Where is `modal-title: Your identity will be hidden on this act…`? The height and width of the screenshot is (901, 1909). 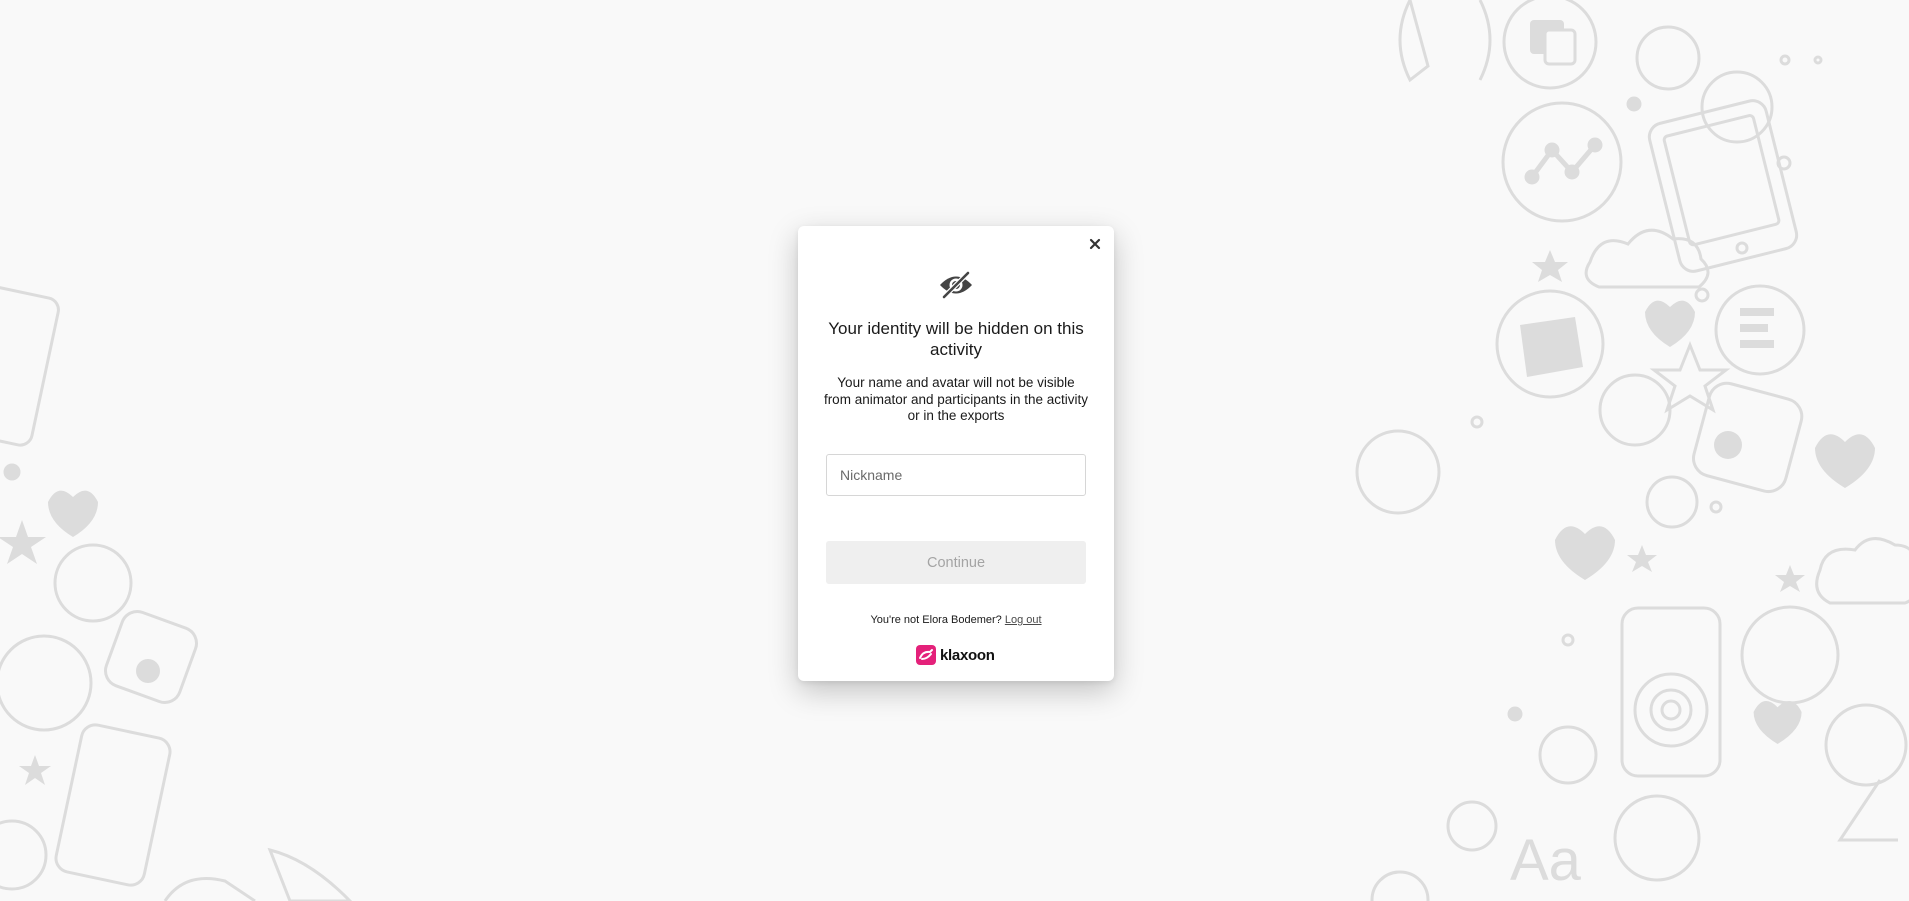
modal-title: Your identity will be hidden on this act… is located at coordinates (956, 339).